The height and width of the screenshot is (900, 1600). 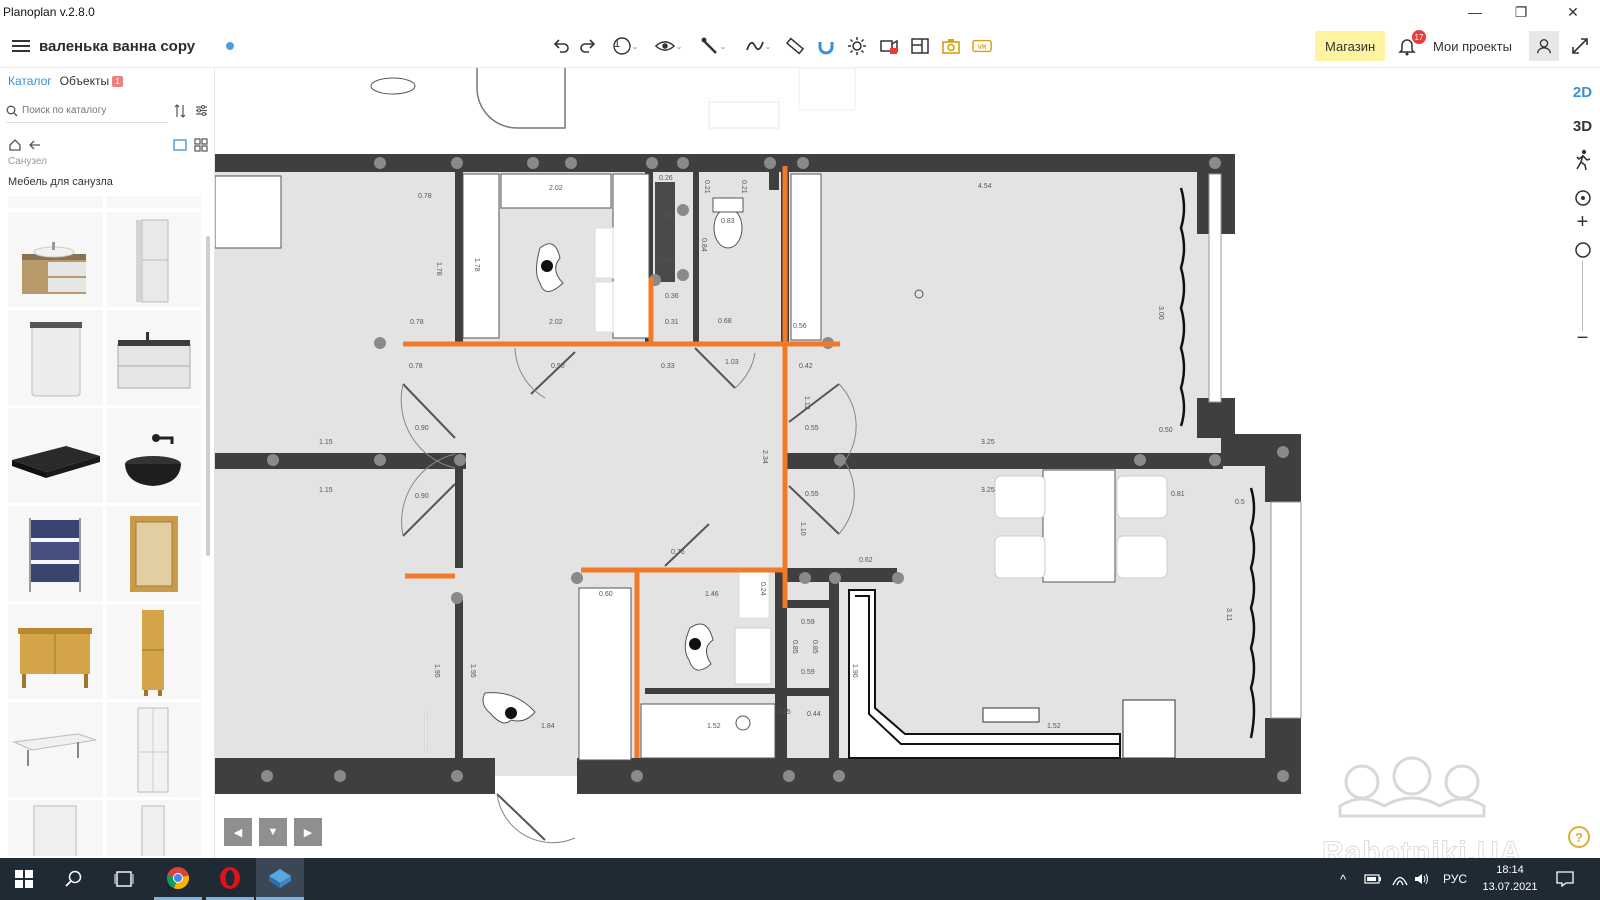 I want to click on system-clock: 18:14 13.07.2021, so click(x=1510, y=879).